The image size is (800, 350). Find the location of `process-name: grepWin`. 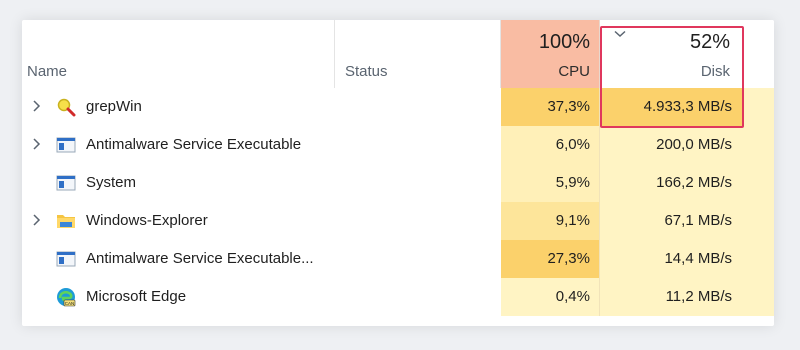

process-name: grepWin is located at coordinates (114, 106).